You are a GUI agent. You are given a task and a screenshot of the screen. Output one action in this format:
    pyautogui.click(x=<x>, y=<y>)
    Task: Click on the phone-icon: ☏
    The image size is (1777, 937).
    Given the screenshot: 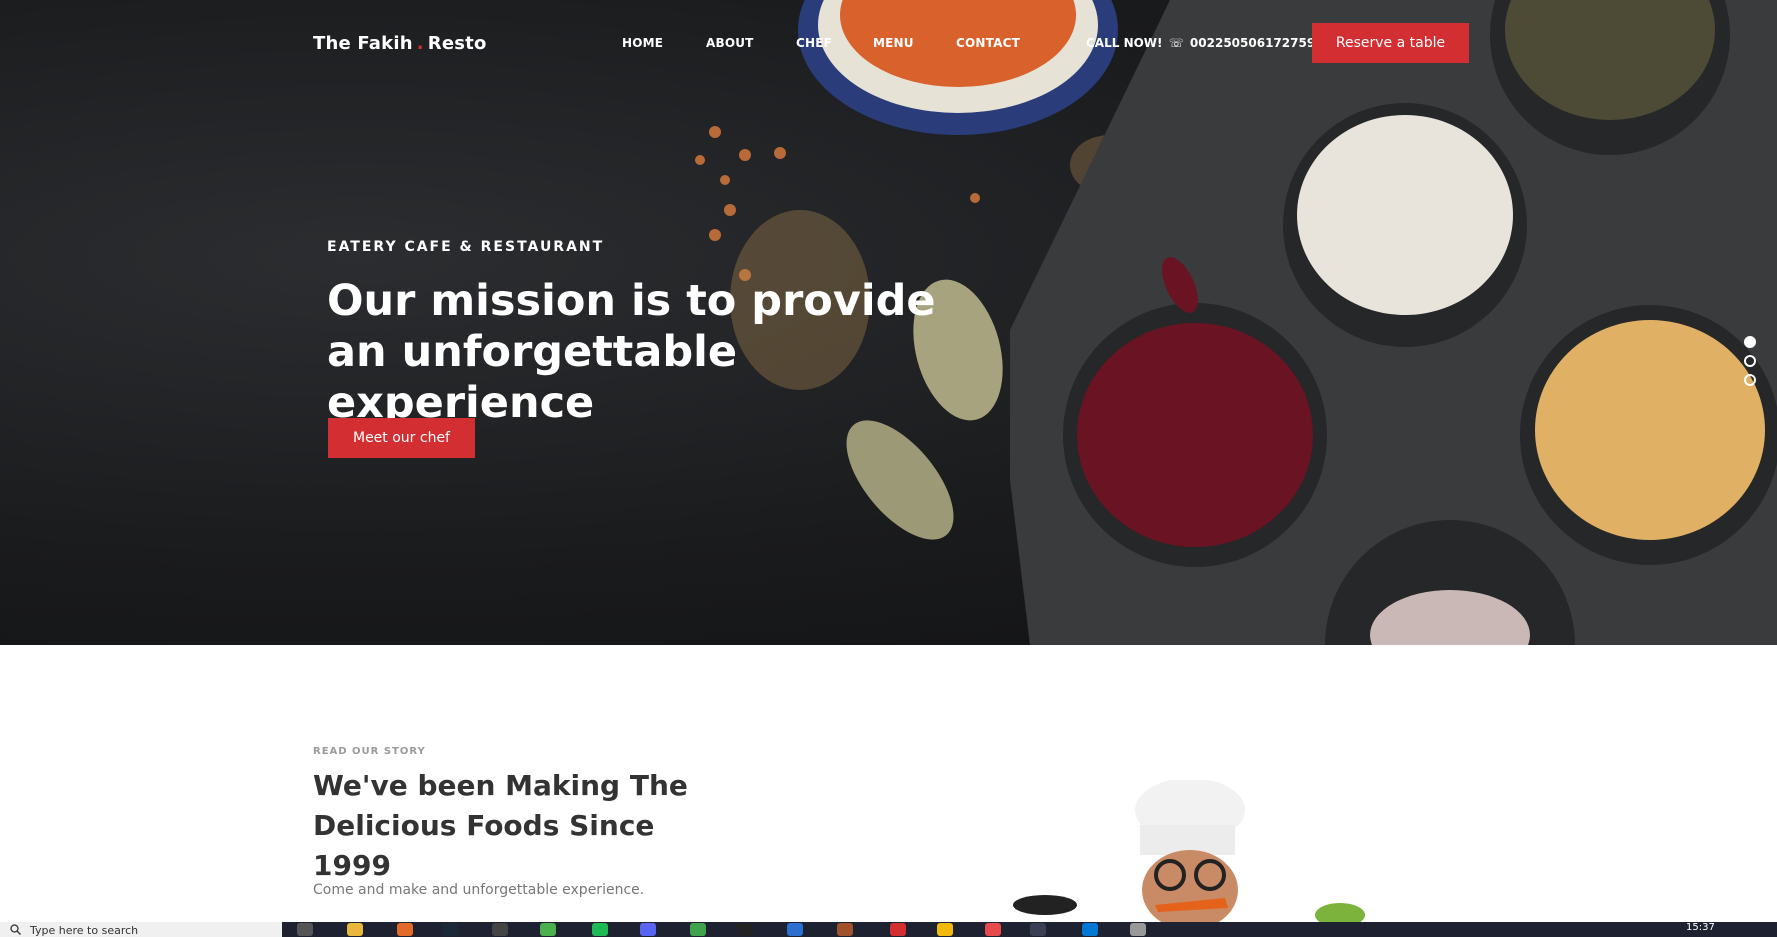 What is the action you would take?
    pyautogui.click(x=1176, y=43)
    